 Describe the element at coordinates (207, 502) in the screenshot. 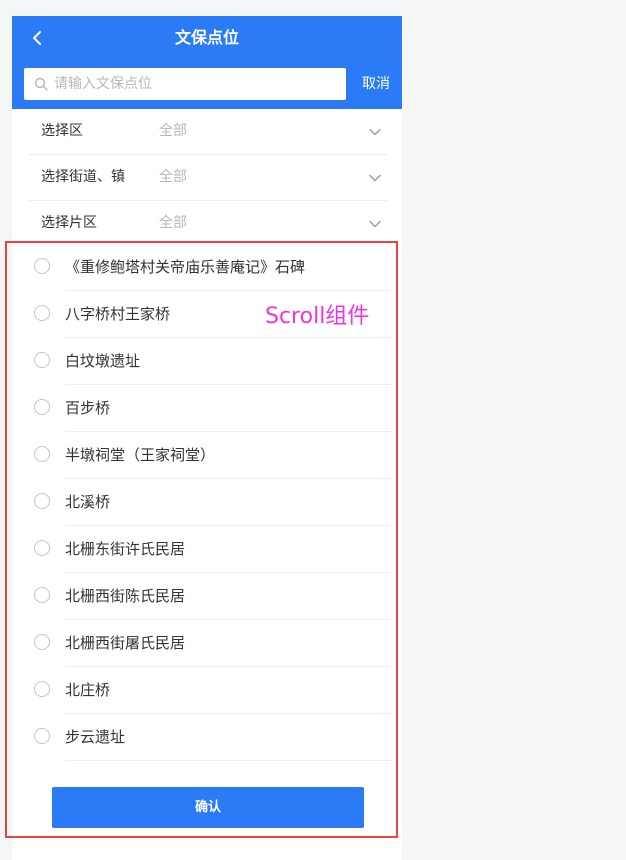

I see `list-item: 北溪桥` at that location.